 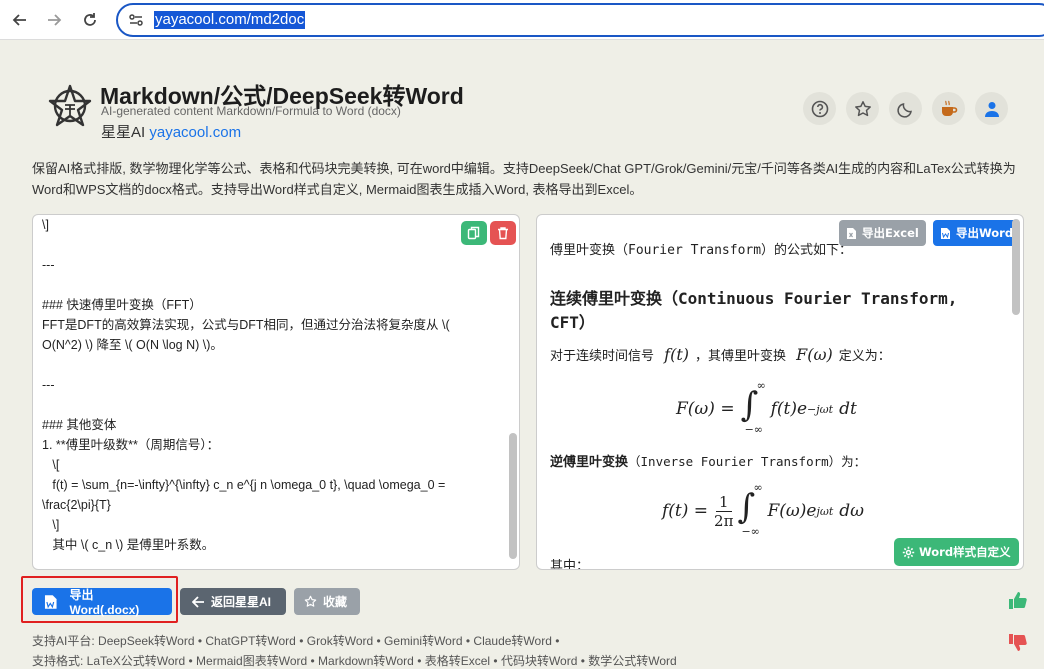 I want to click on thumbs-up-icon, so click(x=1019, y=602).